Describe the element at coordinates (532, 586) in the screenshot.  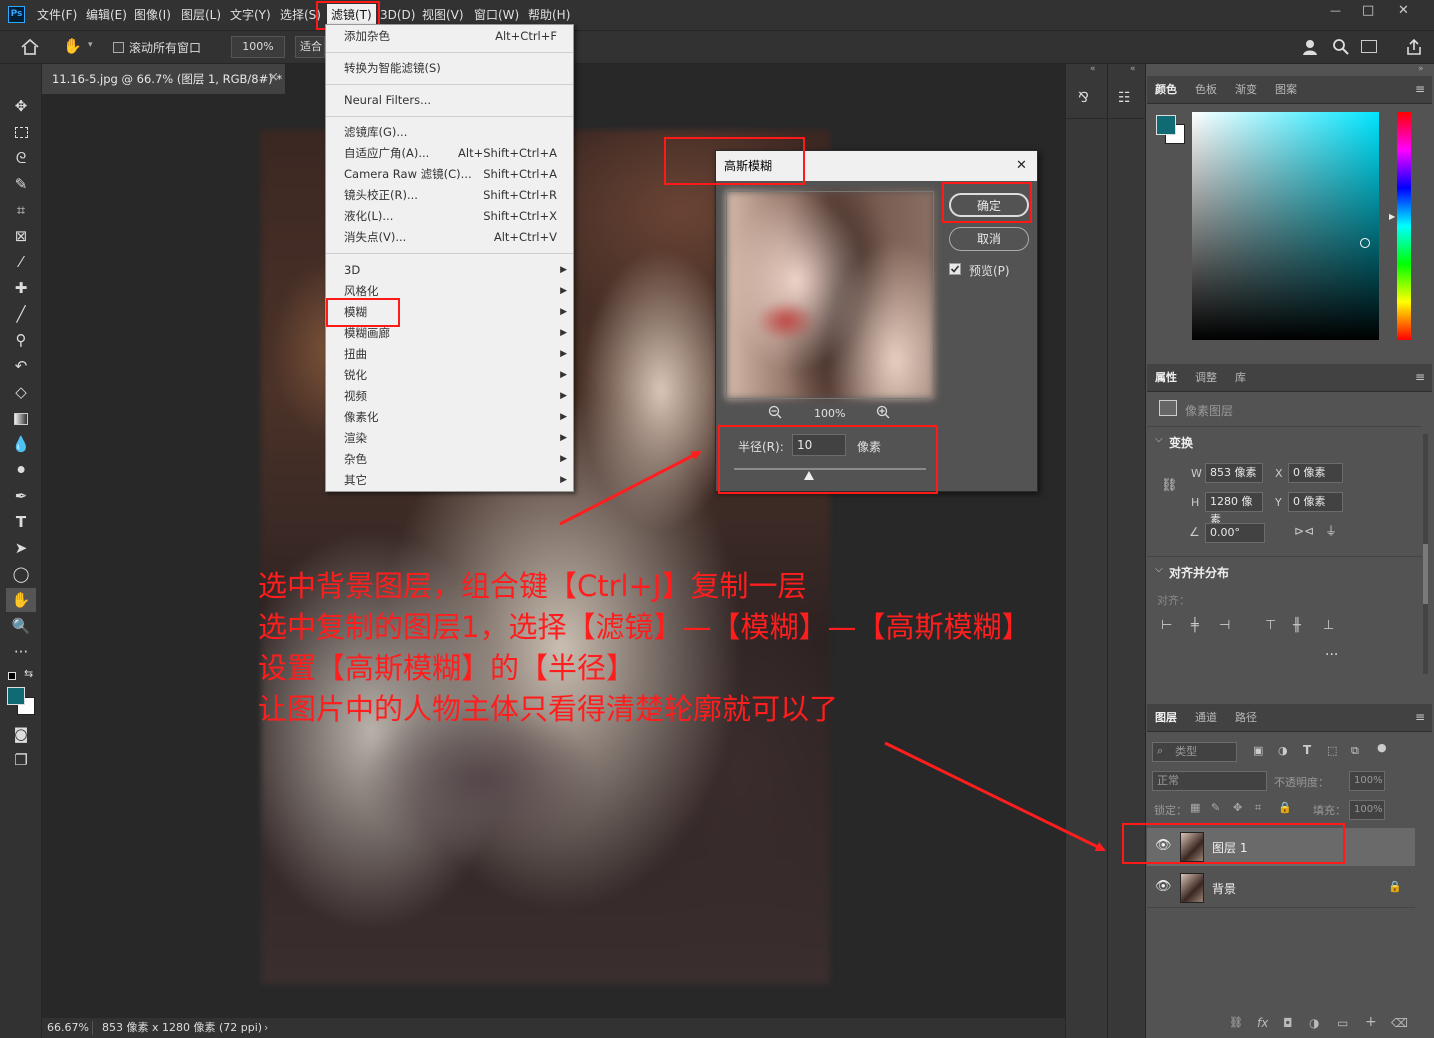
I see `annotation-line-1: 选中背景图层，组合键【Ctrl+J】复制一层` at that location.